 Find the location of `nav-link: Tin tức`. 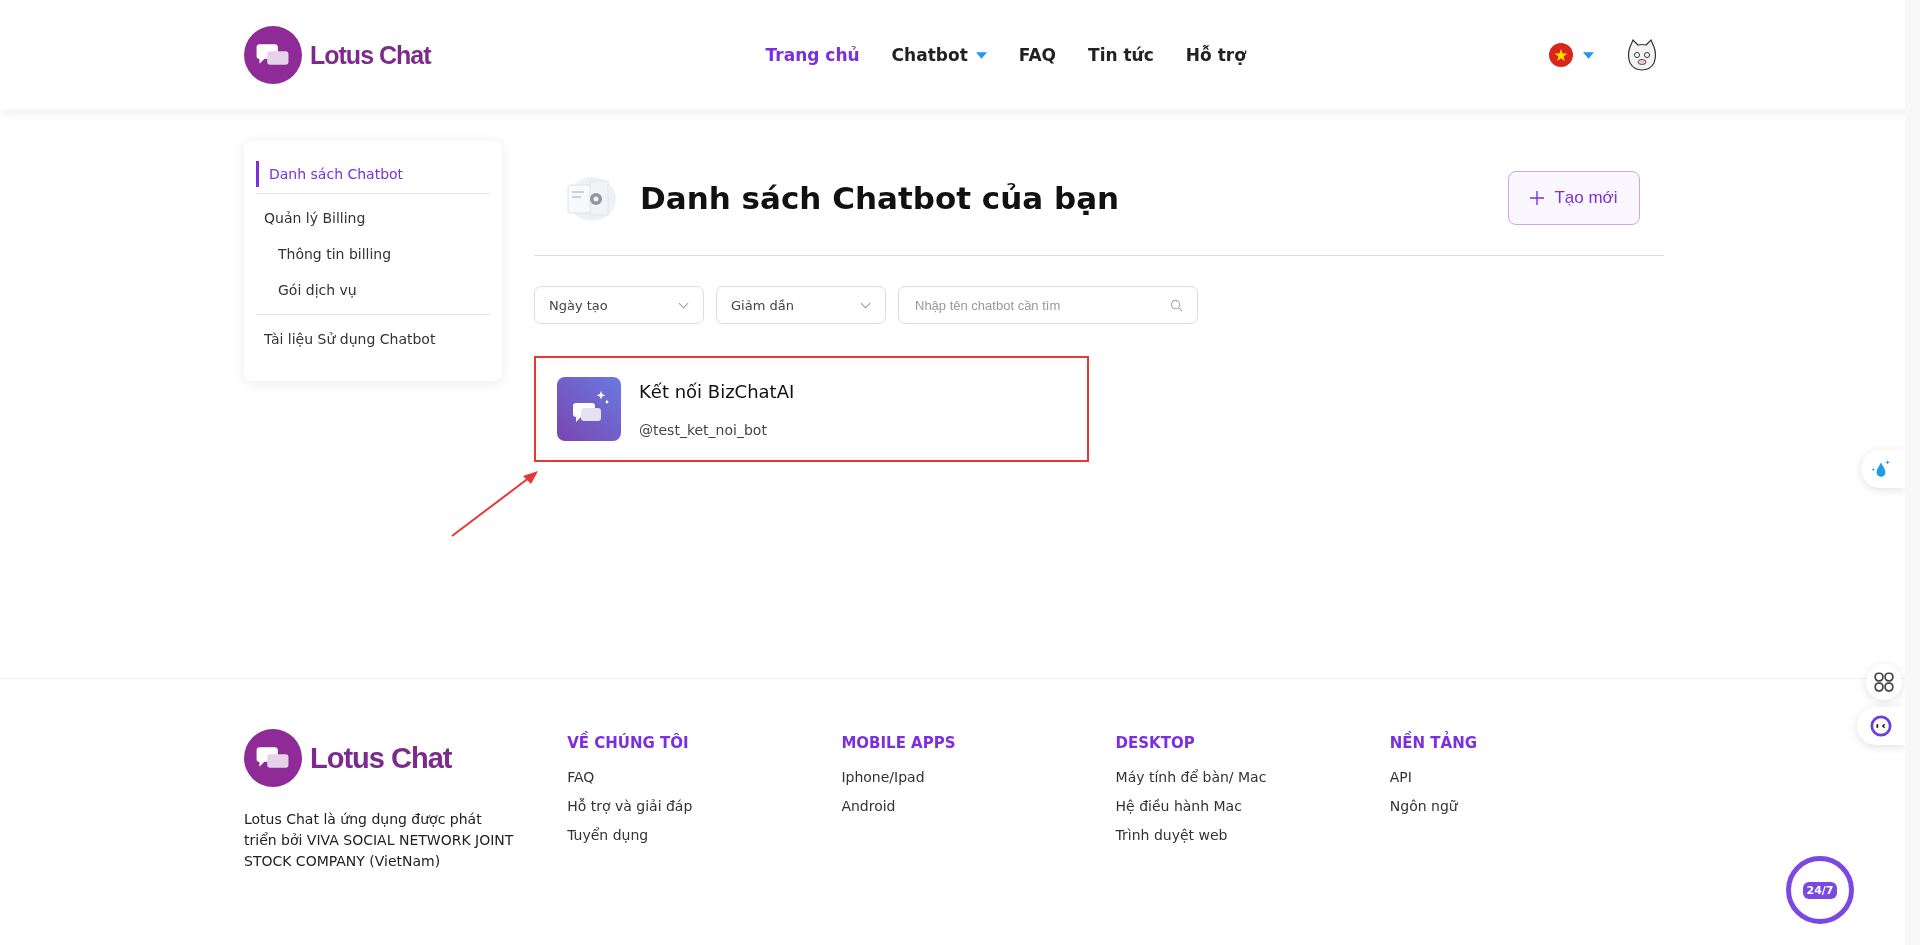

nav-link: Tin tức is located at coordinates (1121, 55).